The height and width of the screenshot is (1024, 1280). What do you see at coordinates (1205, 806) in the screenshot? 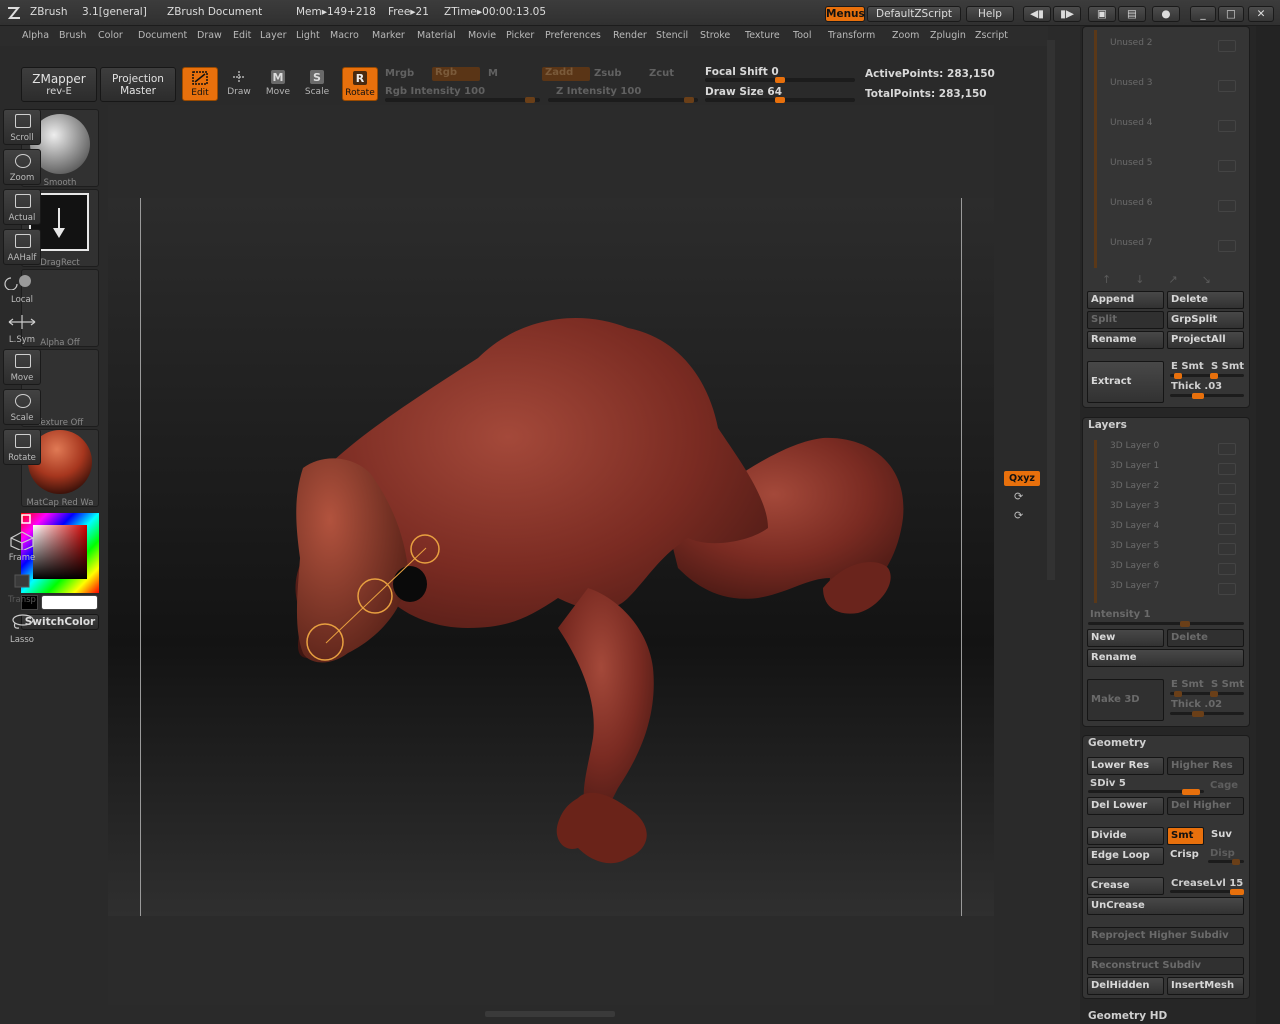
I see `del-higher-button: Del Higher` at bounding box center [1205, 806].